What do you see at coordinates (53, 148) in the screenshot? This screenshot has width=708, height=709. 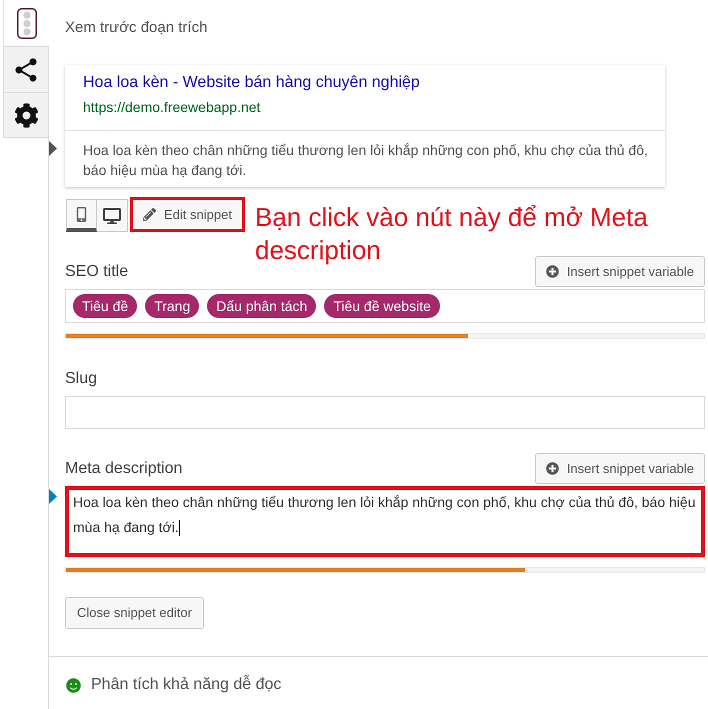 I see `triangle-marker-icon` at bounding box center [53, 148].